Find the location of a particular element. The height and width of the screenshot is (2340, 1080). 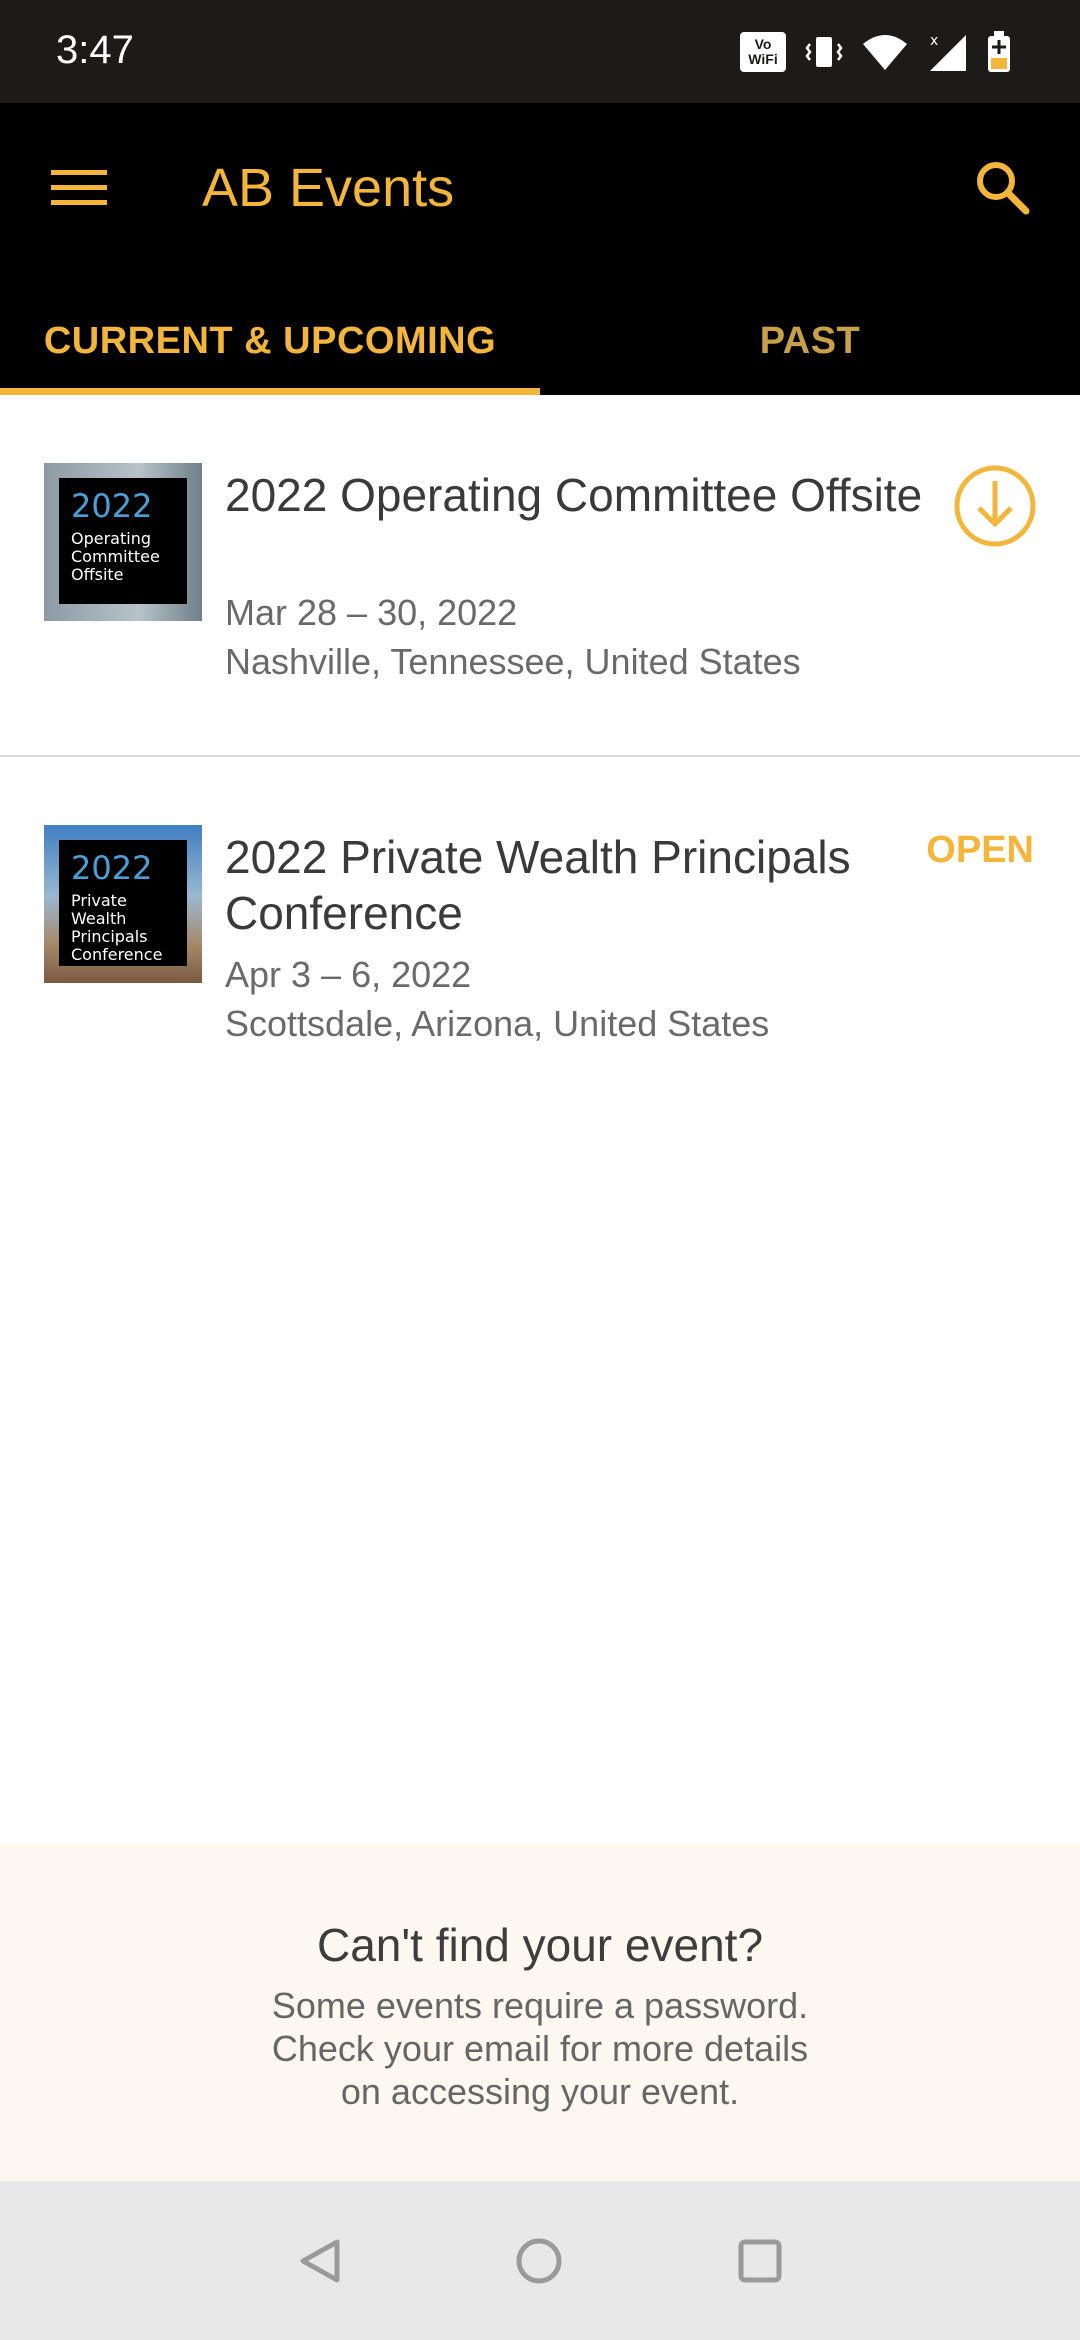

menu-button is located at coordinates (79, 188).